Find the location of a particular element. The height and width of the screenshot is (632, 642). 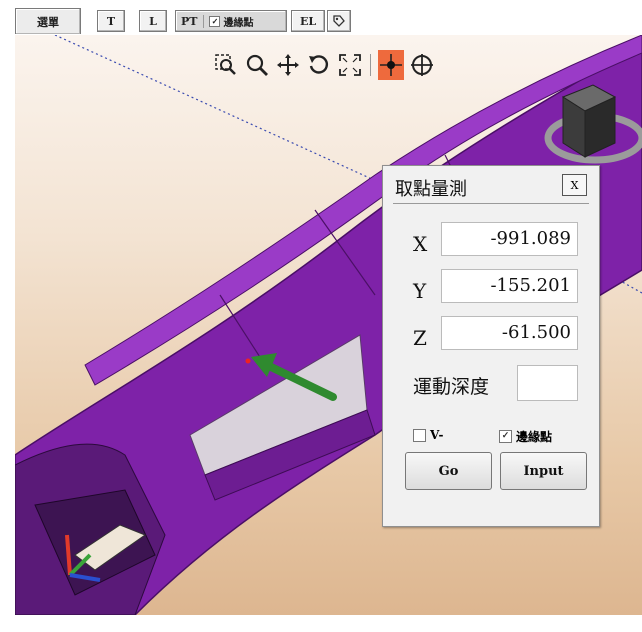

z-field: -61.500 is located at coordinates (509, 333).